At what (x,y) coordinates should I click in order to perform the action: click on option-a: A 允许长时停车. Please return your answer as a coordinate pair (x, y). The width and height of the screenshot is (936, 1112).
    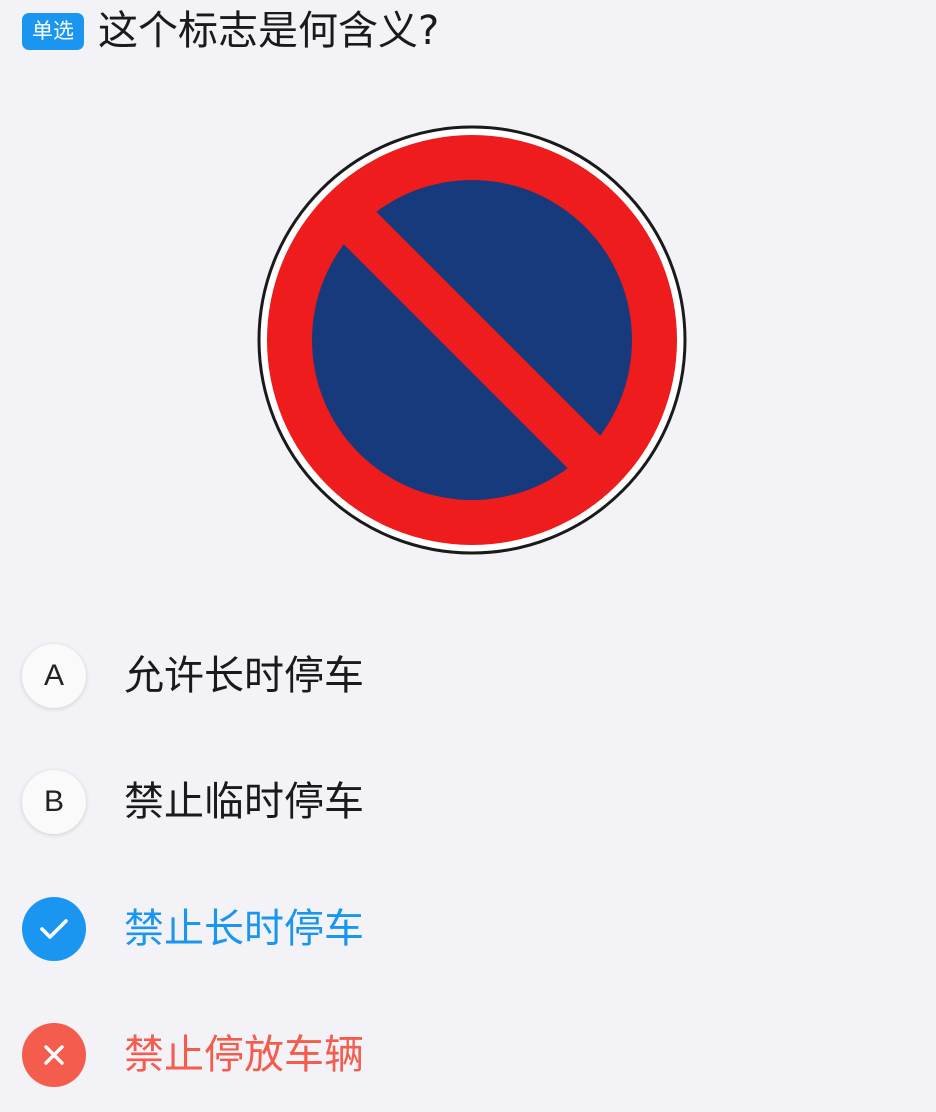
    Looking at the image, I should click on (322, 676).